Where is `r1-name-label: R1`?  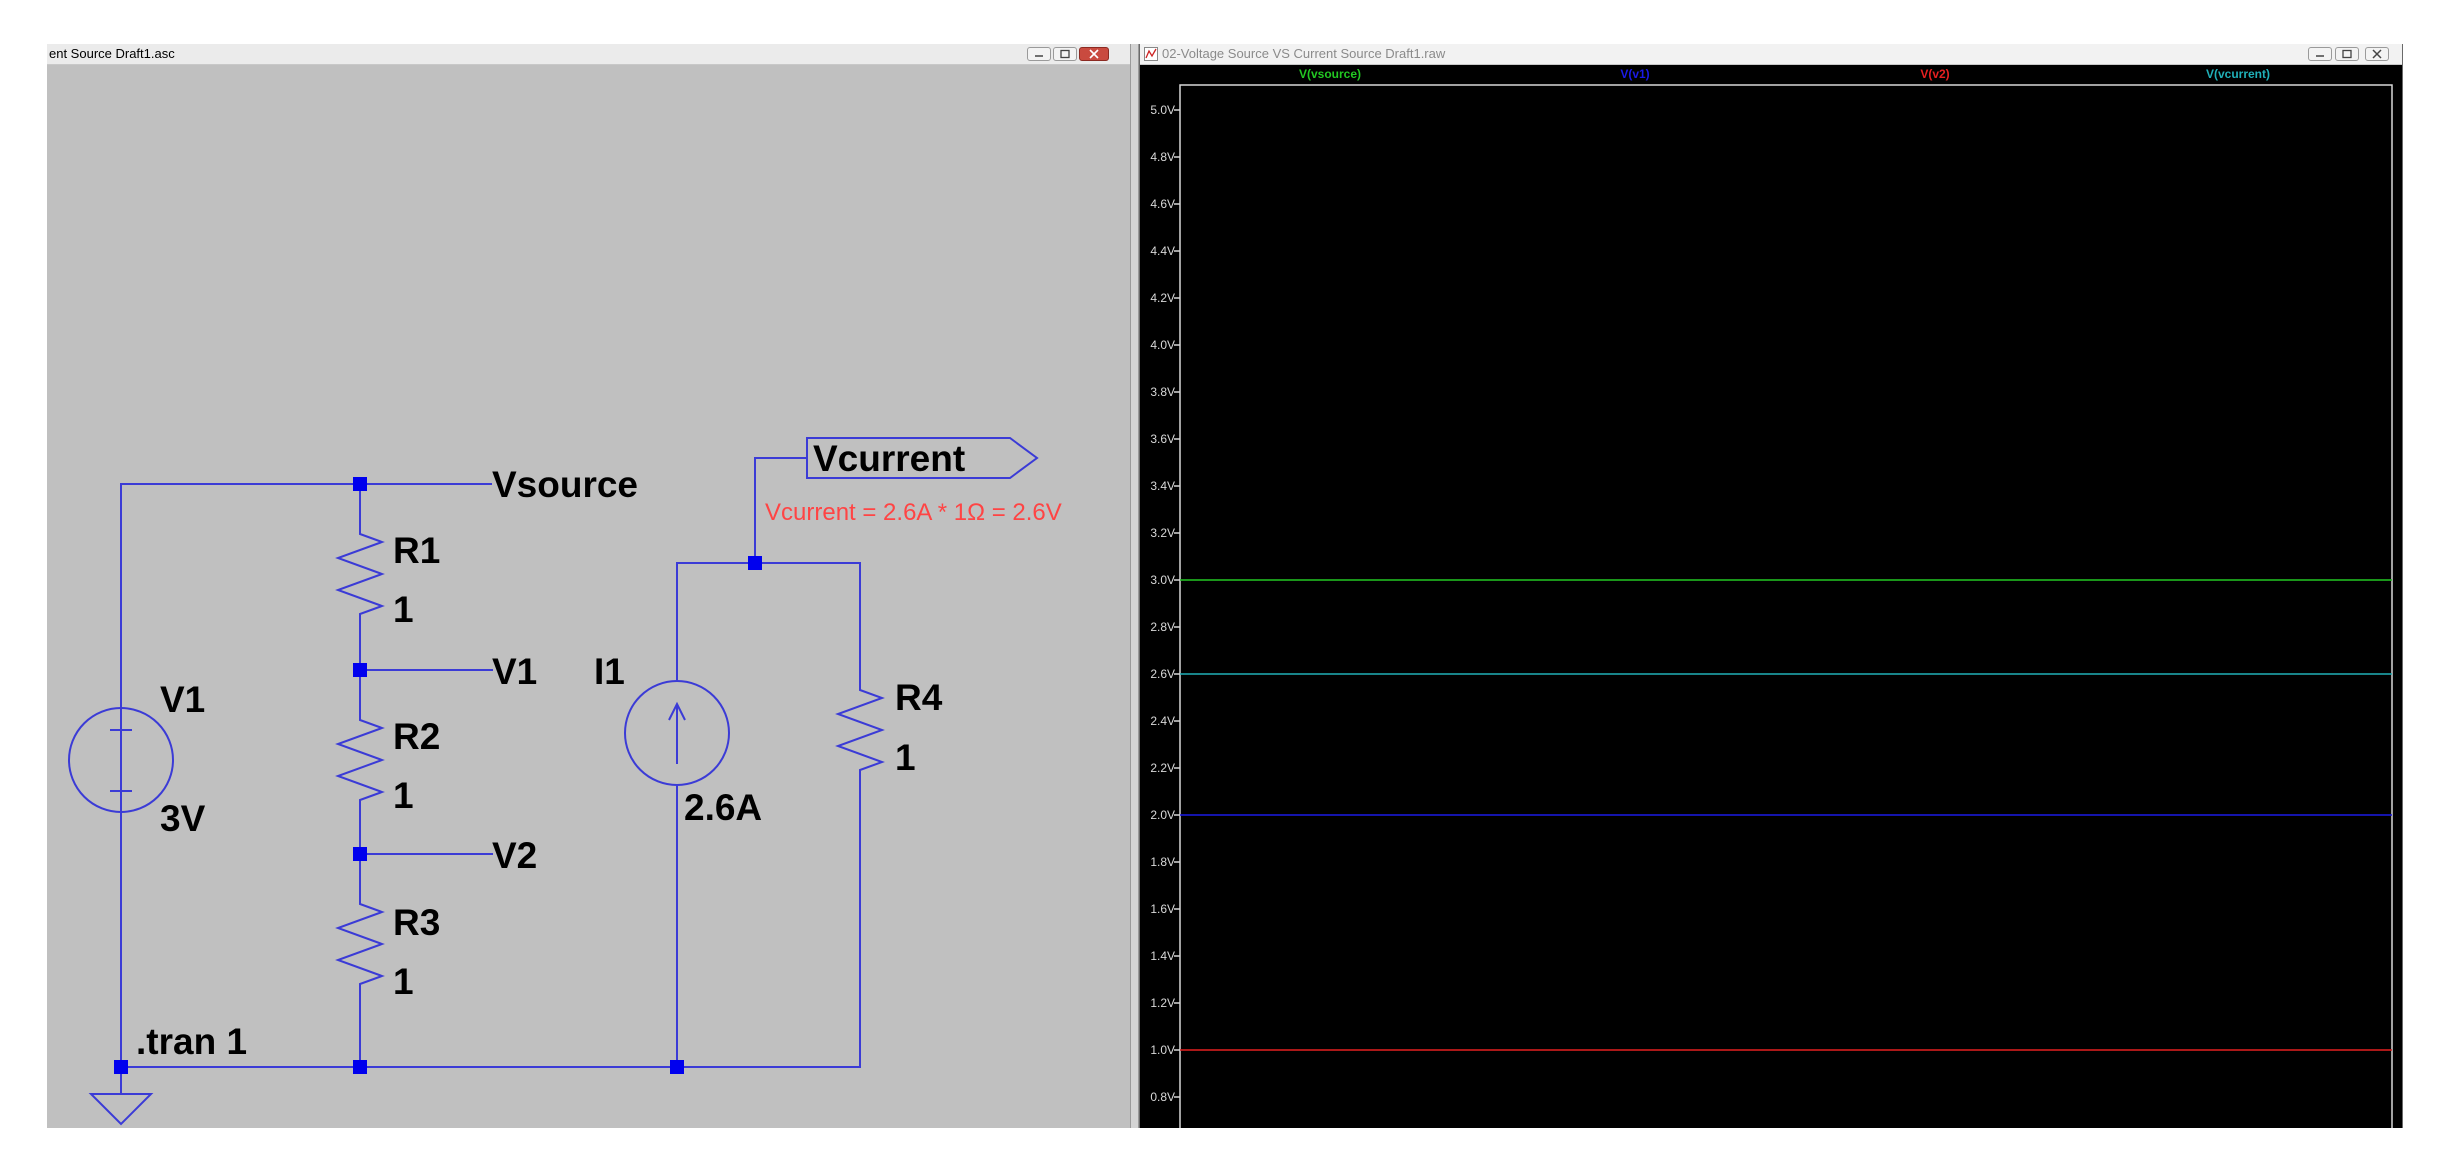 r1-name-label: R1 is located at coordinates (416, 550).